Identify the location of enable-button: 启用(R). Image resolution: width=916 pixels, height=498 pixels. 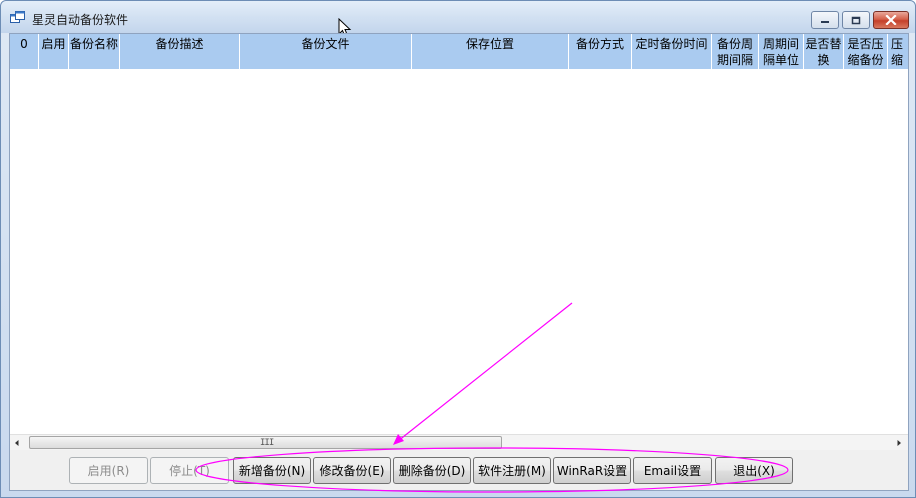
(108, 470).